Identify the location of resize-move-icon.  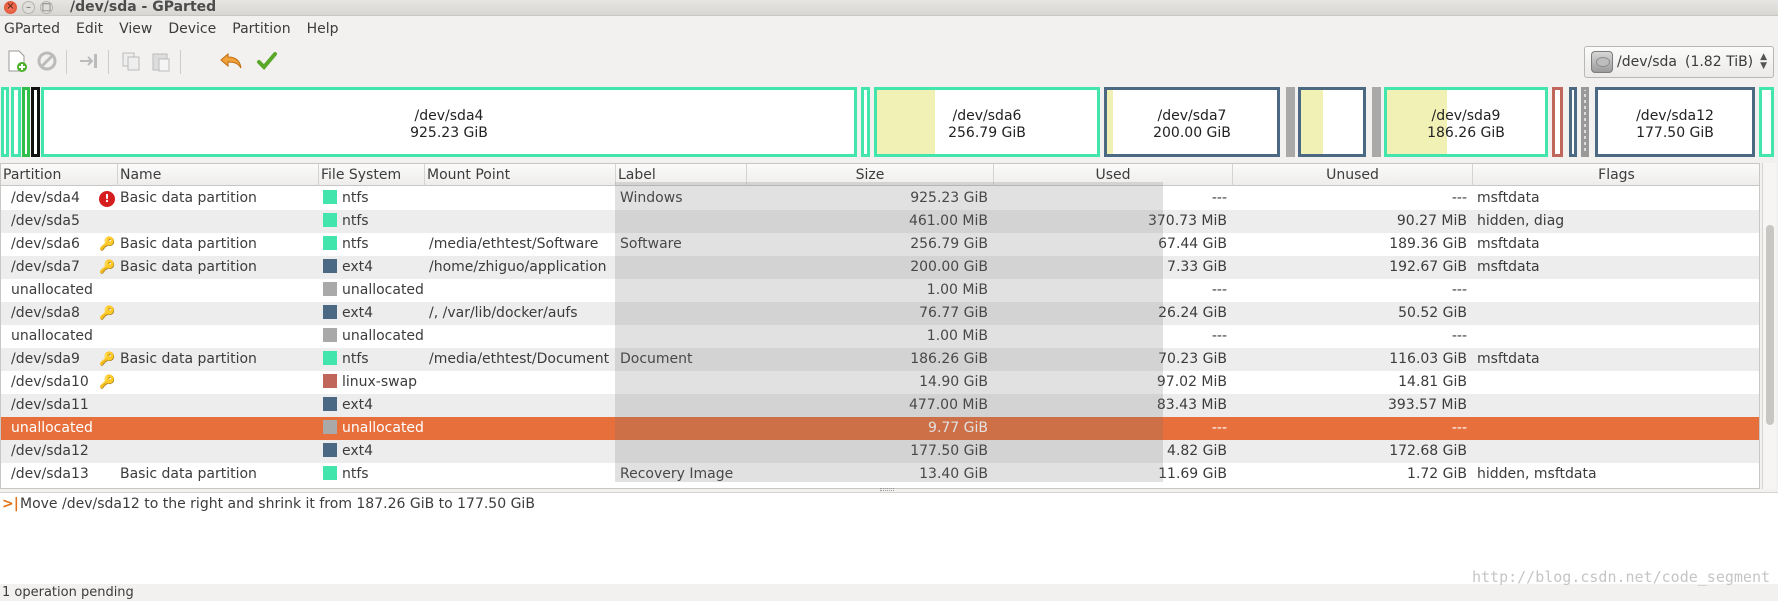
(88, 61).